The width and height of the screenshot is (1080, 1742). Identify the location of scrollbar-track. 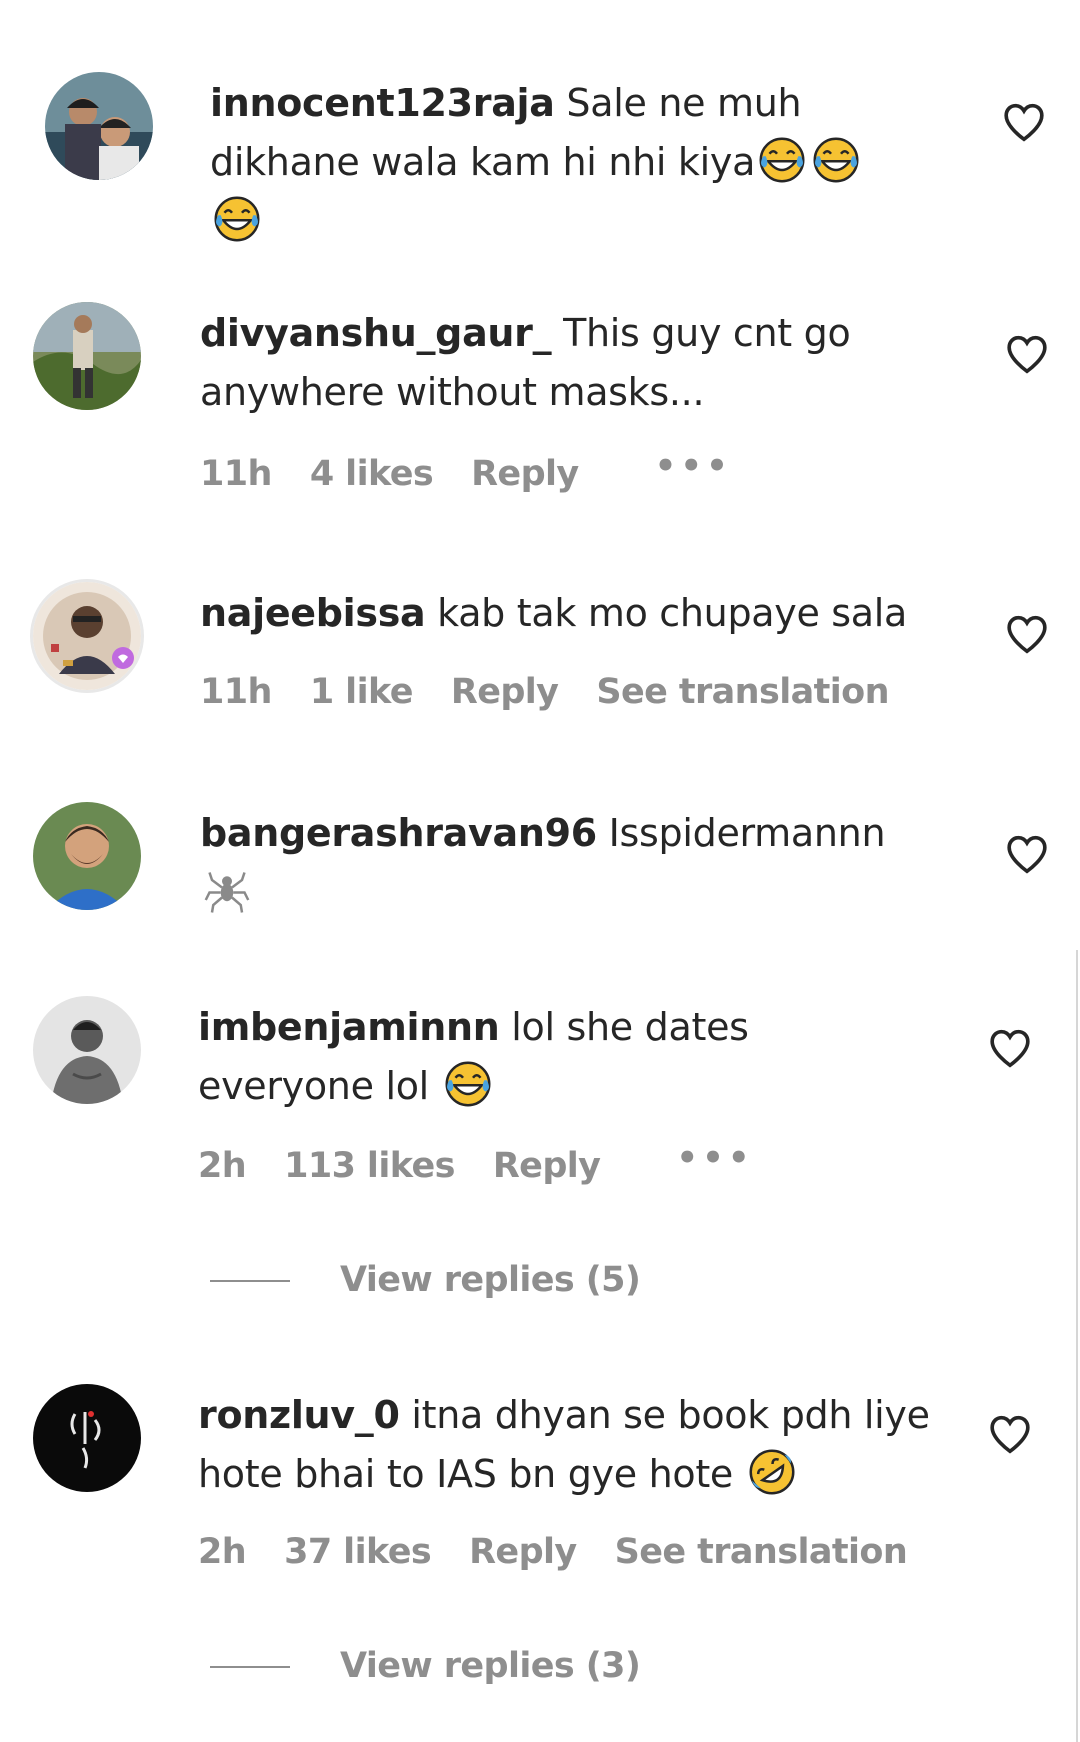
(1077, 1346).